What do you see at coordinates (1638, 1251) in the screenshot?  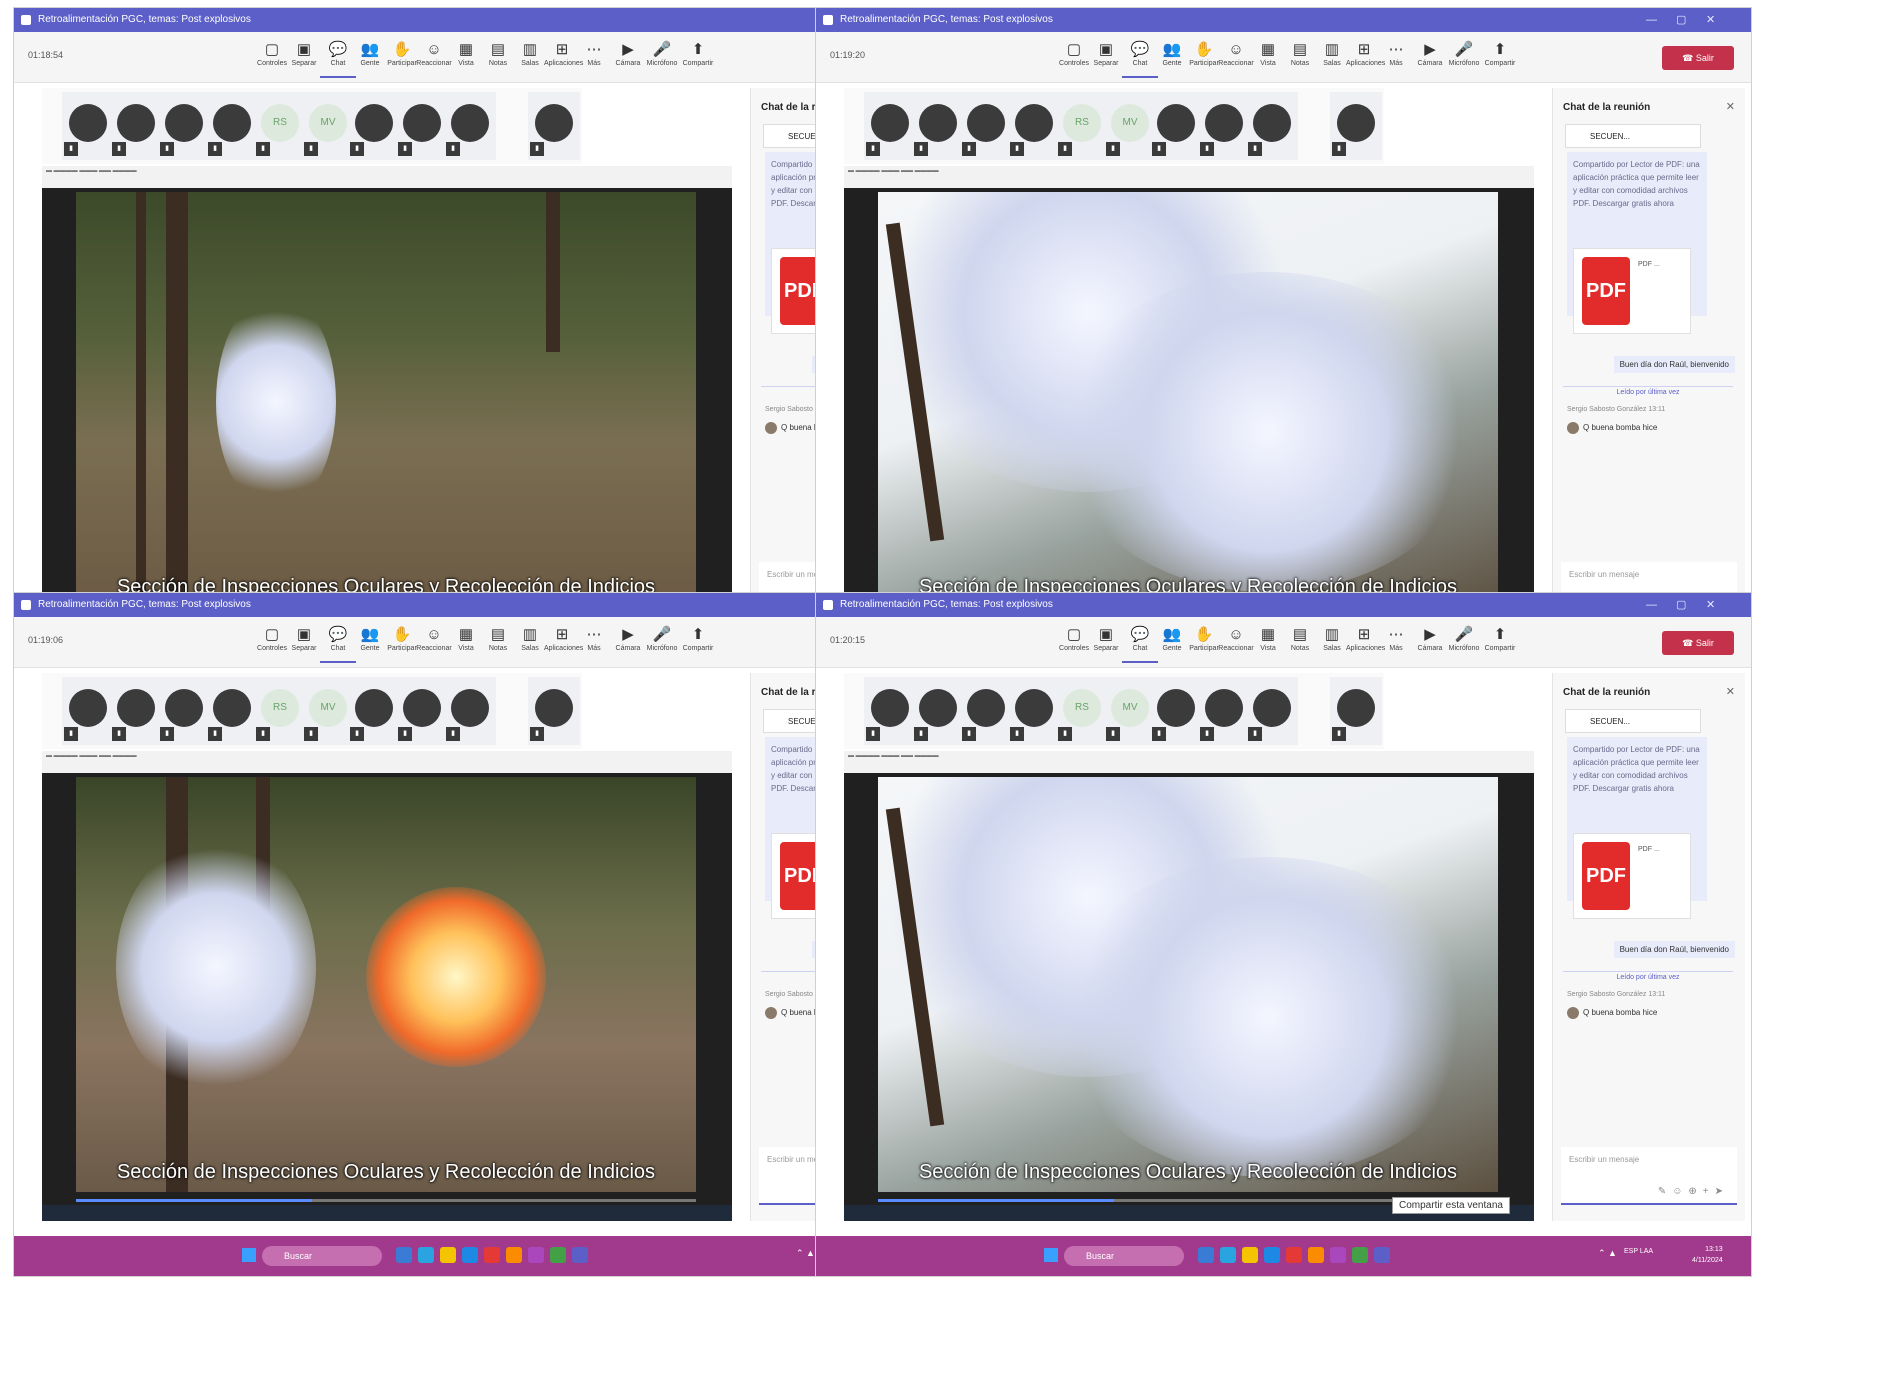 I see `language-indicator: ESP LAA` at bounding box center [1638, 1251].